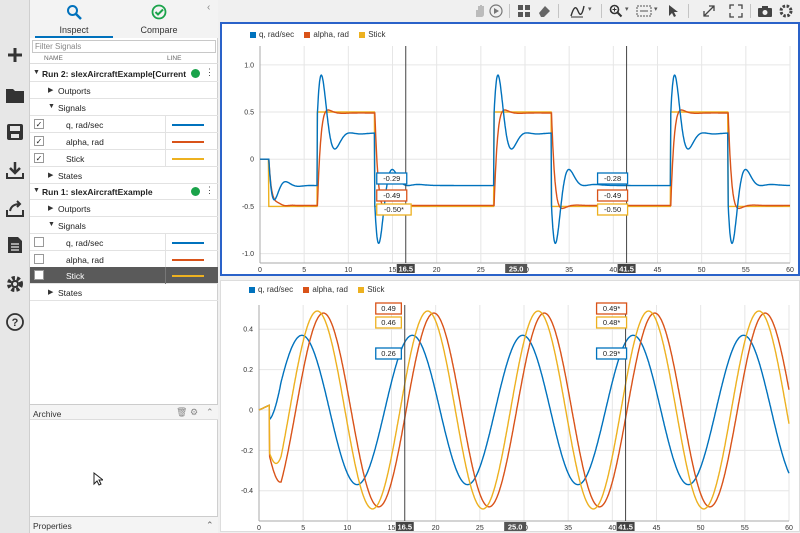  What do you see at coordinates (394, 209) in the screenshot?
I see `datatip-label: -0.50*` at bounding box center [394, 209].